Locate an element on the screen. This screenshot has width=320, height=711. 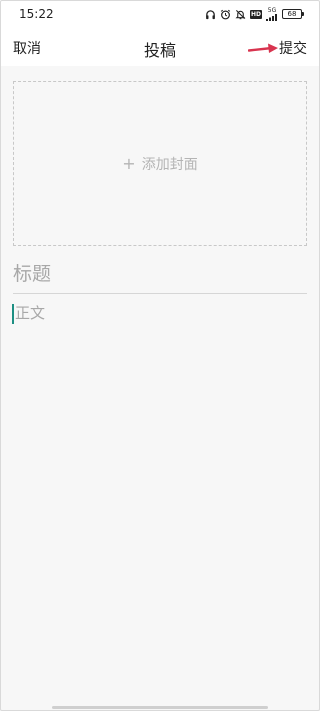
plus-icon: + is located at coordinates (129, 163).